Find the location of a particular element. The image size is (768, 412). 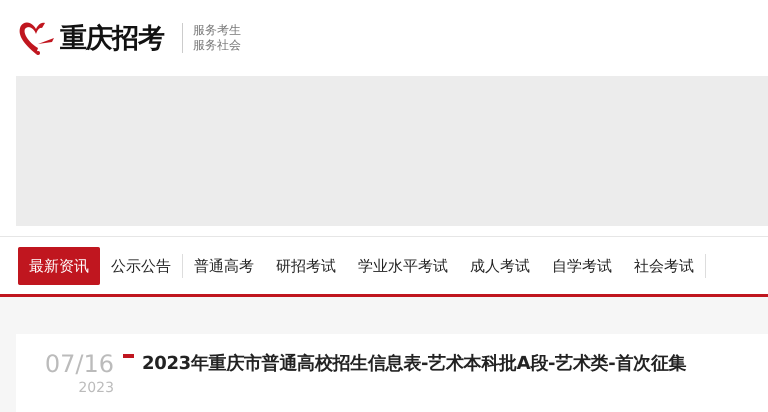

nav-tab: 成人考试 is located at coordinates (500, 266).